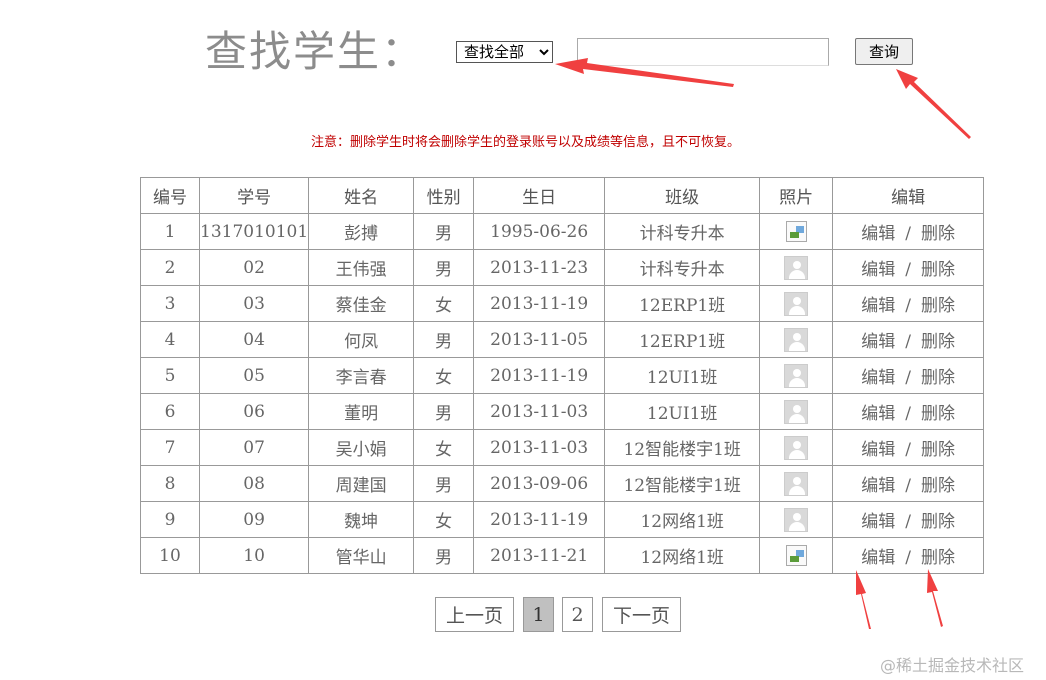 The image size is (1046, 680). I want to click on search-scope-select: 查找全部, so click(504, 52).